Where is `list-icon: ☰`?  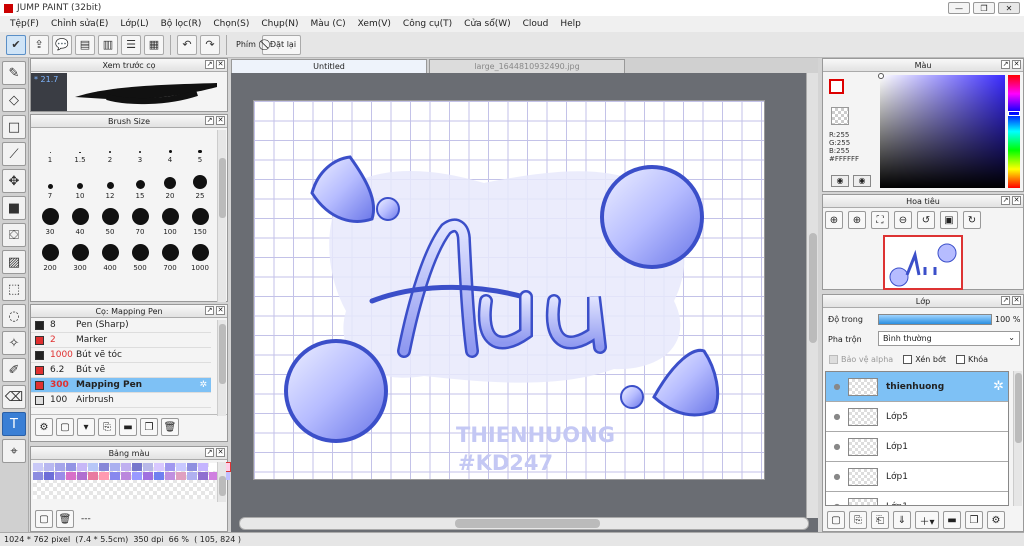 list-icon: ☰ is located at coordinates (131, 44).